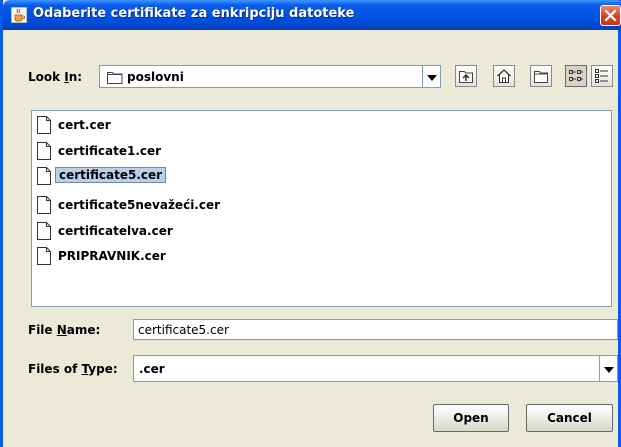  I want to click on up-one-level-button, so click(466, 76).